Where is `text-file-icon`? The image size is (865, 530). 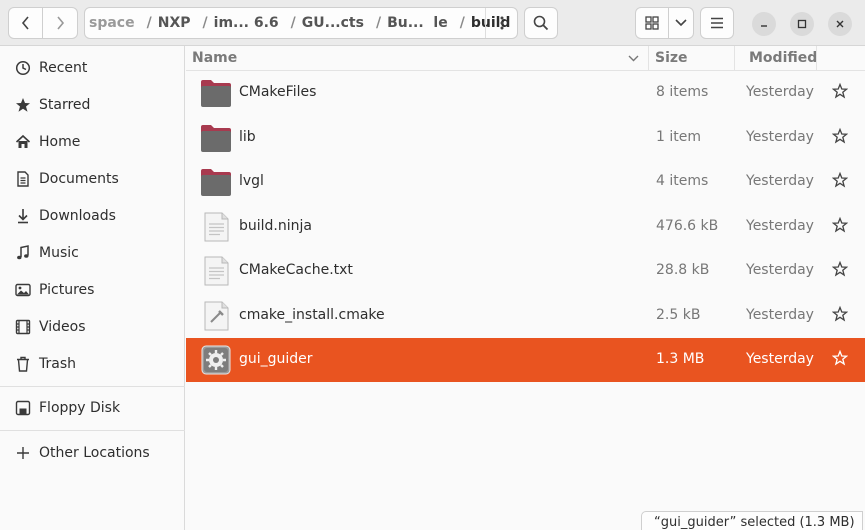 text-file-icon is located at coordinates (216, 271).